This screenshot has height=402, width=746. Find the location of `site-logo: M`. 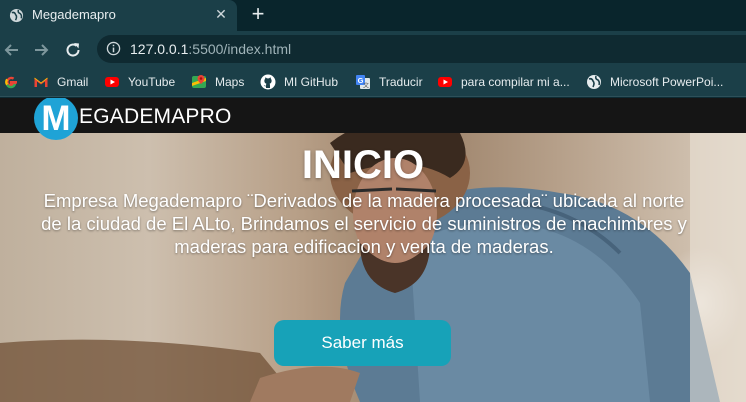

site-logo: M is located at coordinates (53, 119).